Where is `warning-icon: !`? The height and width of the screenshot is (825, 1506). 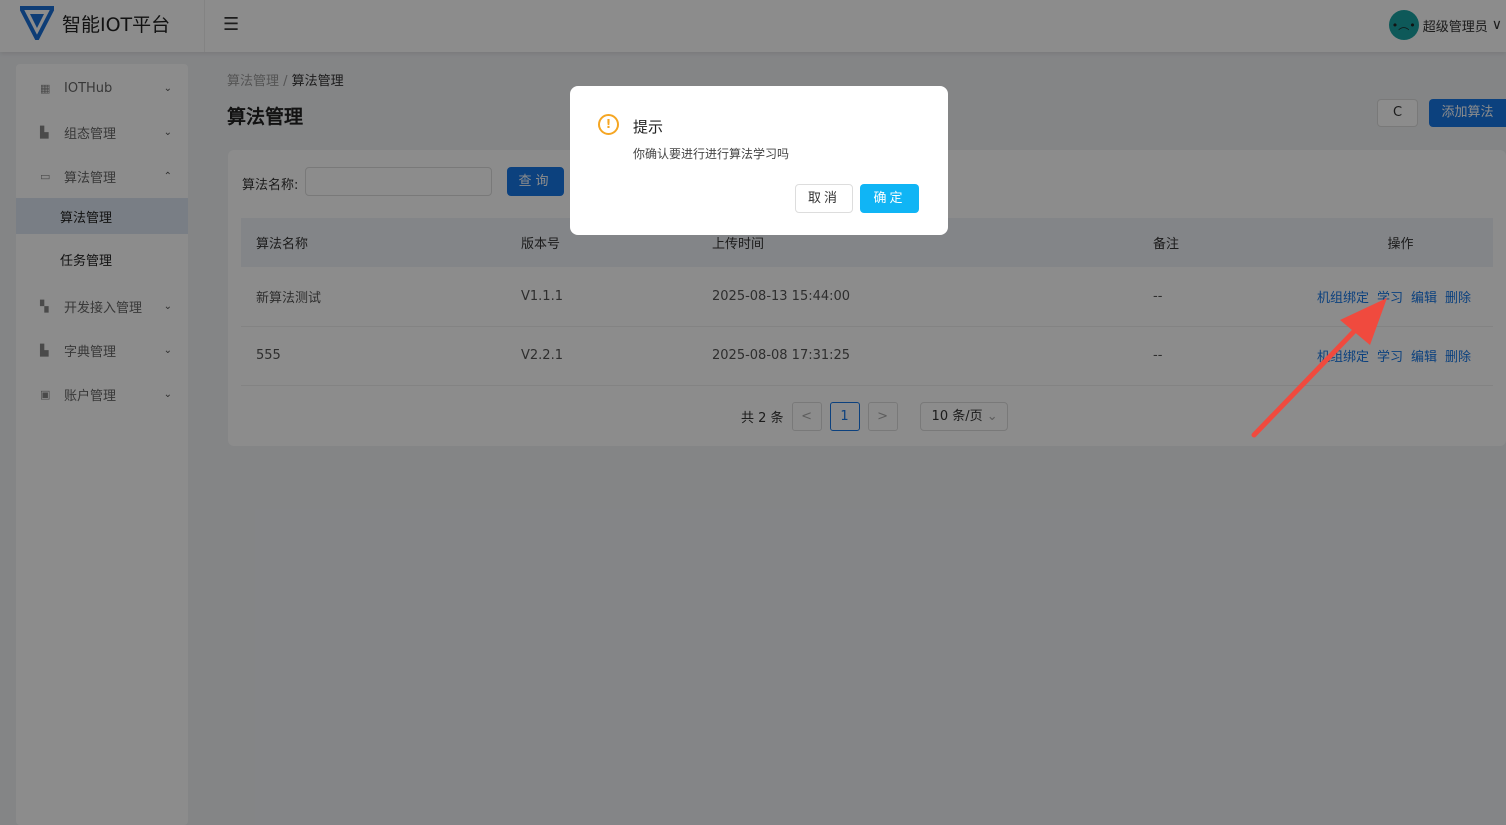 warning-icon: ! is located at coordinates (608, 124).